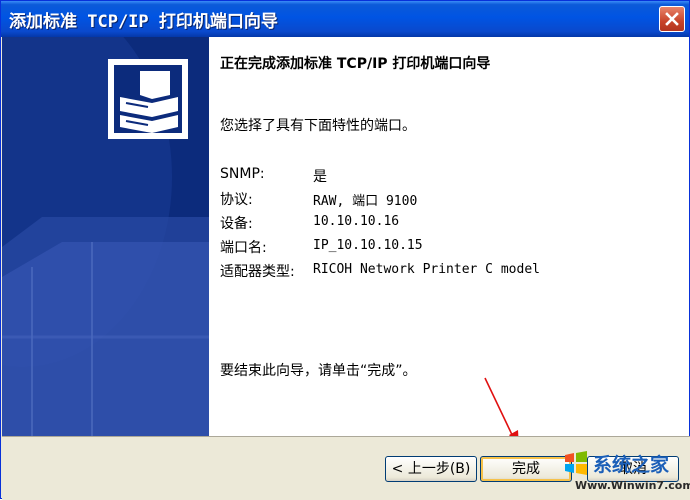 The height and width of the screenshot is (500, 690). I want to click on windows-logo-icon, so click(576, 463).